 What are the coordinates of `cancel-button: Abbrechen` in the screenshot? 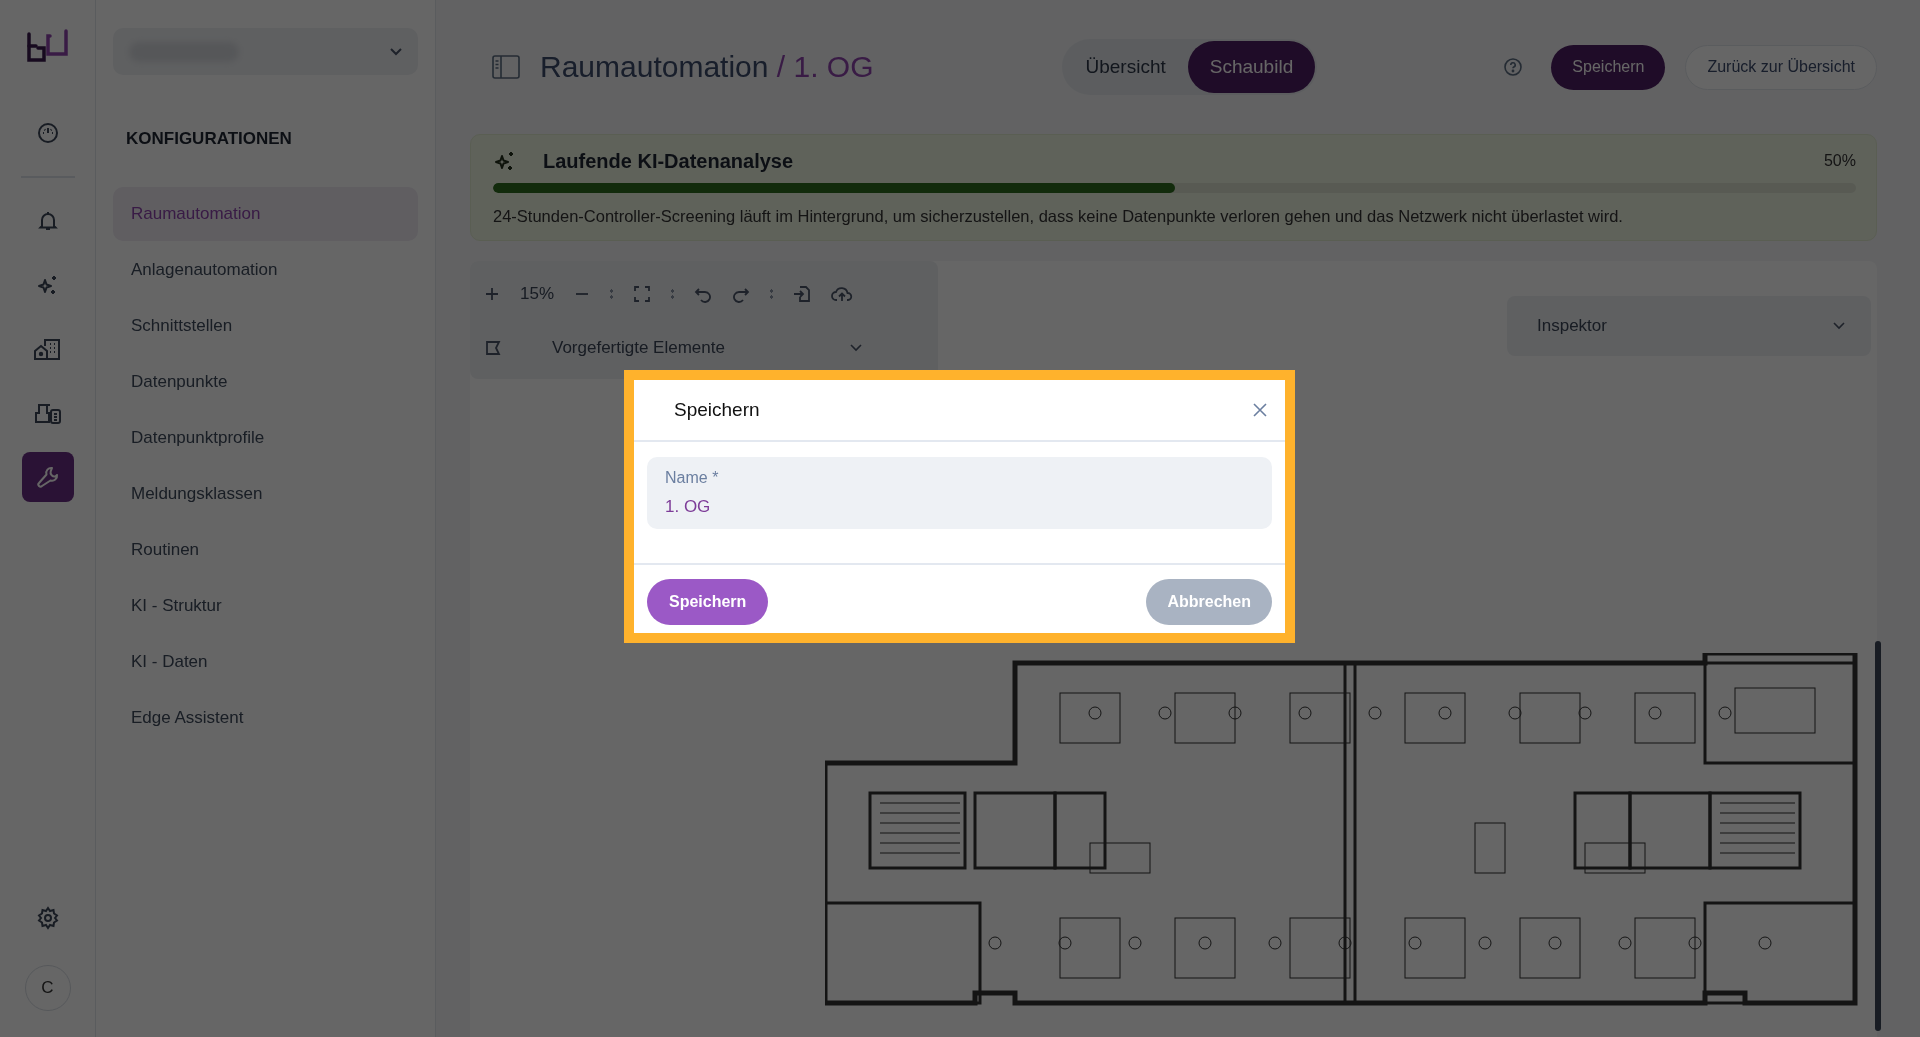 It's located at (1209, 602).